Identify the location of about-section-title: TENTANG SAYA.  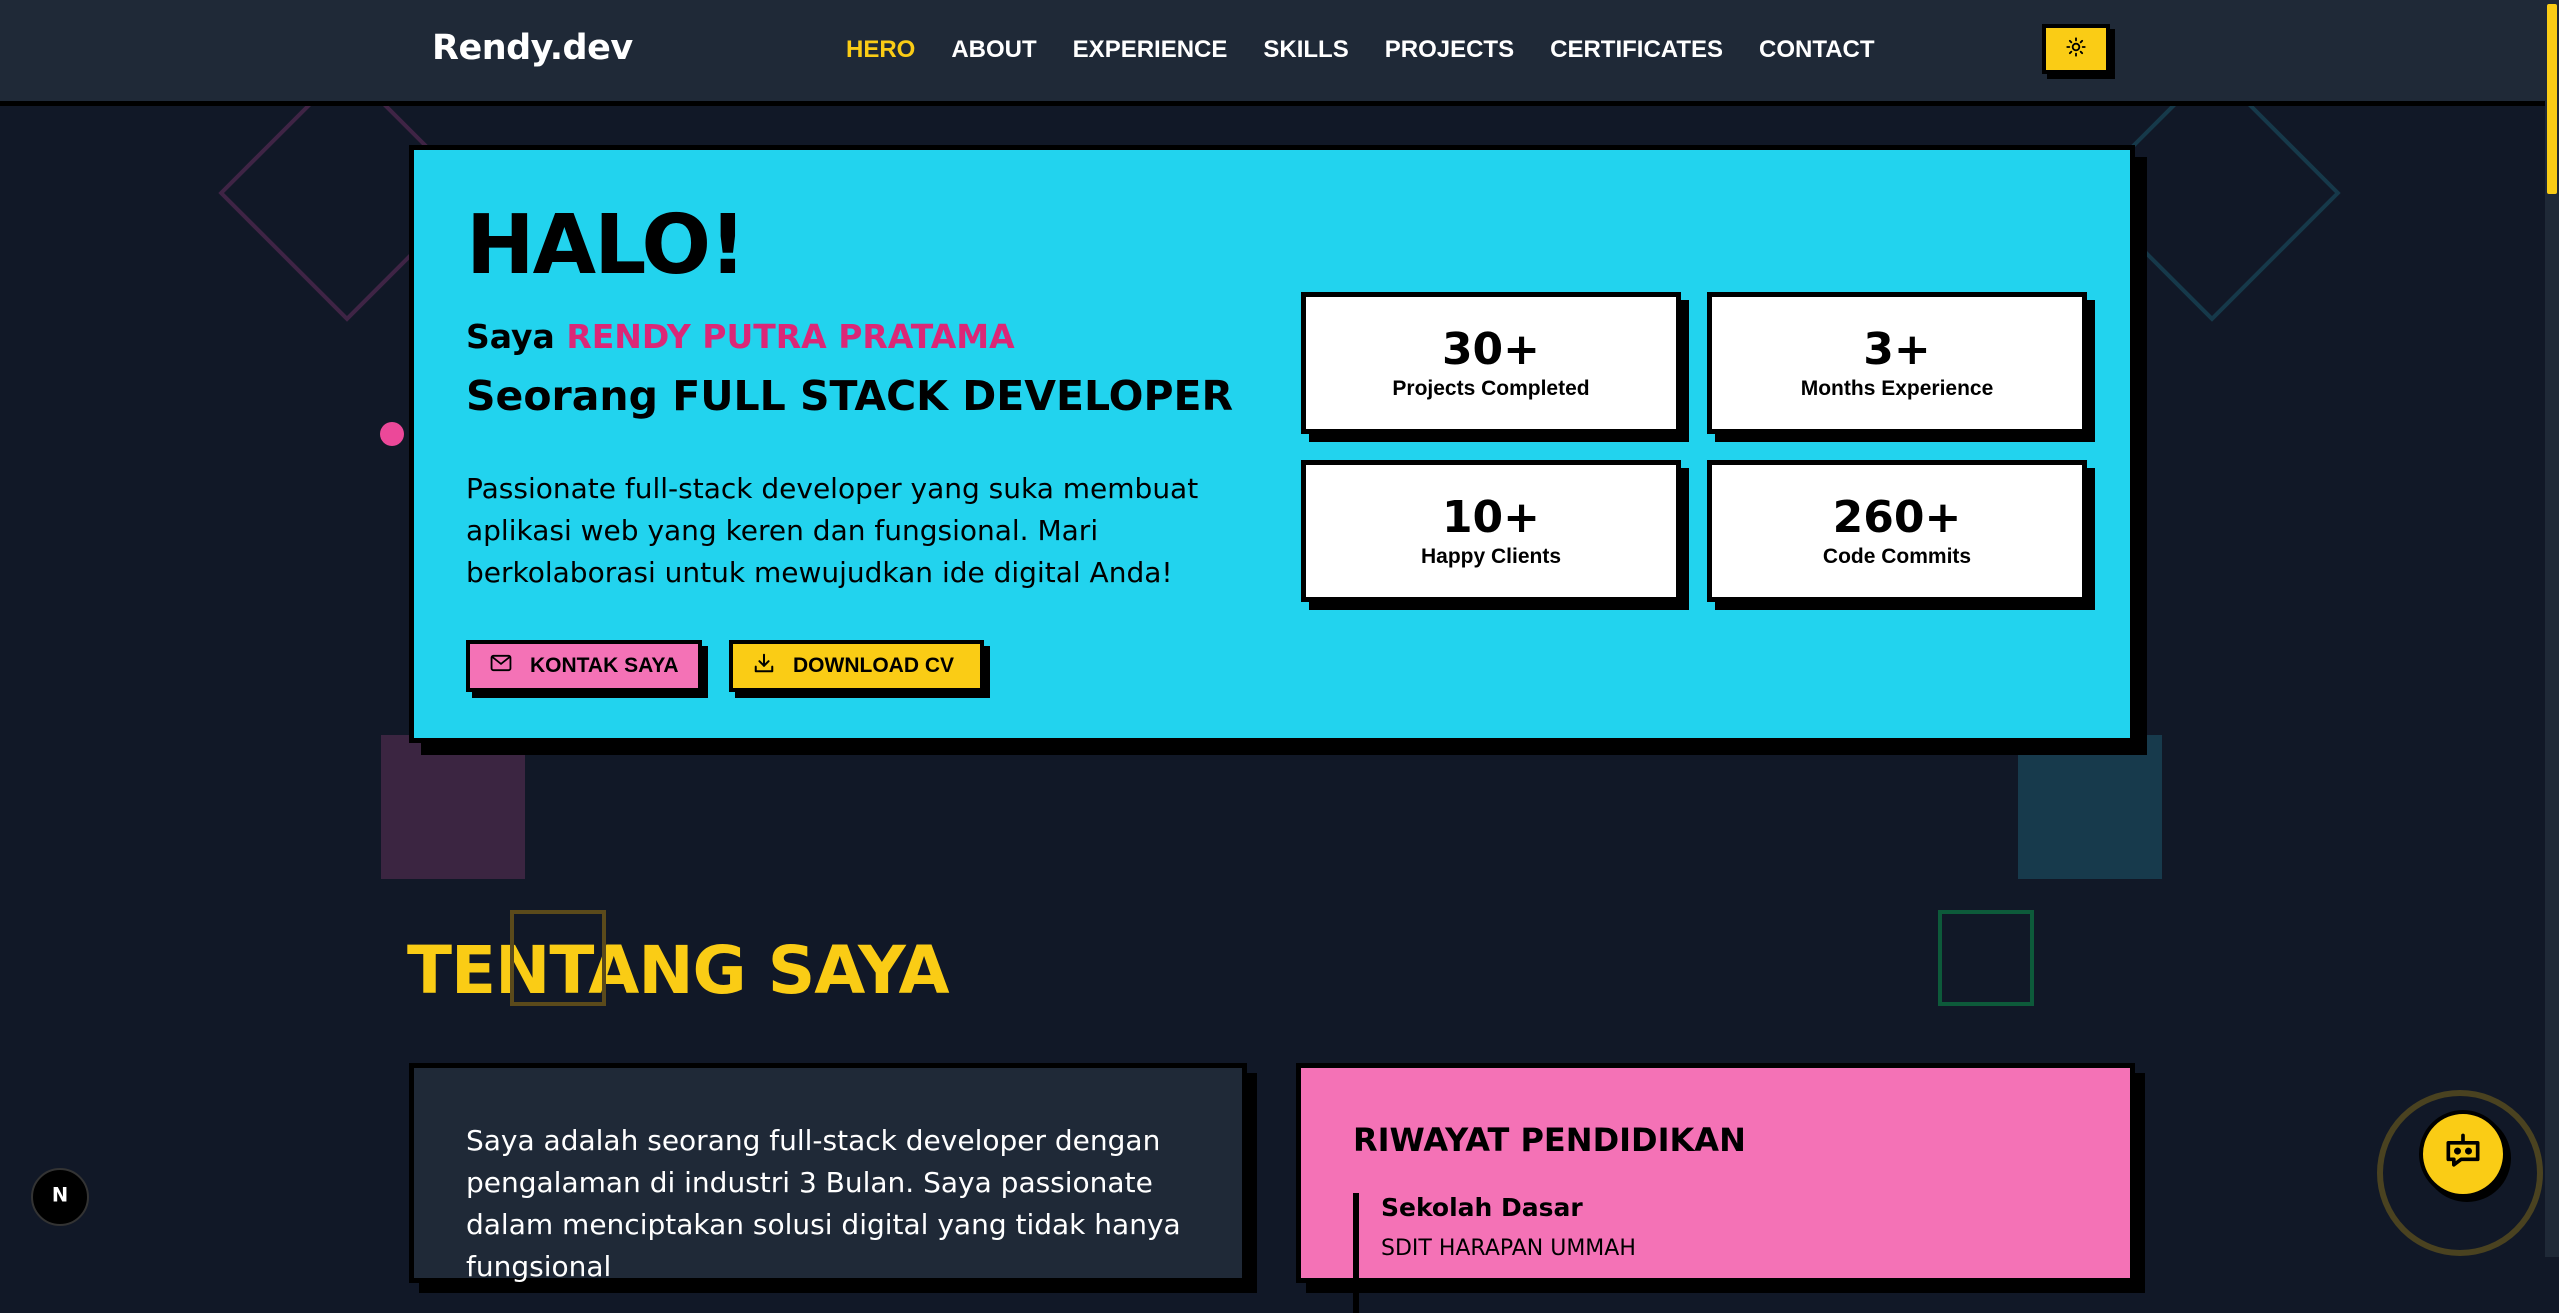
(678, 970).